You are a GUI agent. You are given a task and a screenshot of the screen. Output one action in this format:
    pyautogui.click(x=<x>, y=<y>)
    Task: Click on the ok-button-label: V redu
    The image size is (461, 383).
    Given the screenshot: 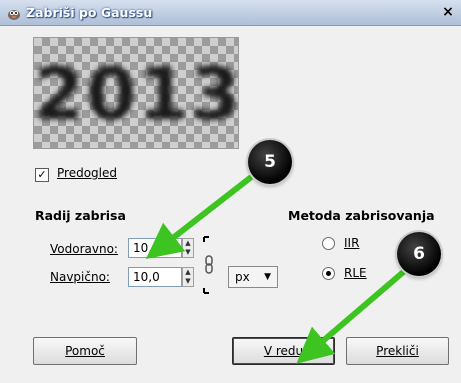 What is the action you would take?
    pyautogui.click(x=283, y=351)
    